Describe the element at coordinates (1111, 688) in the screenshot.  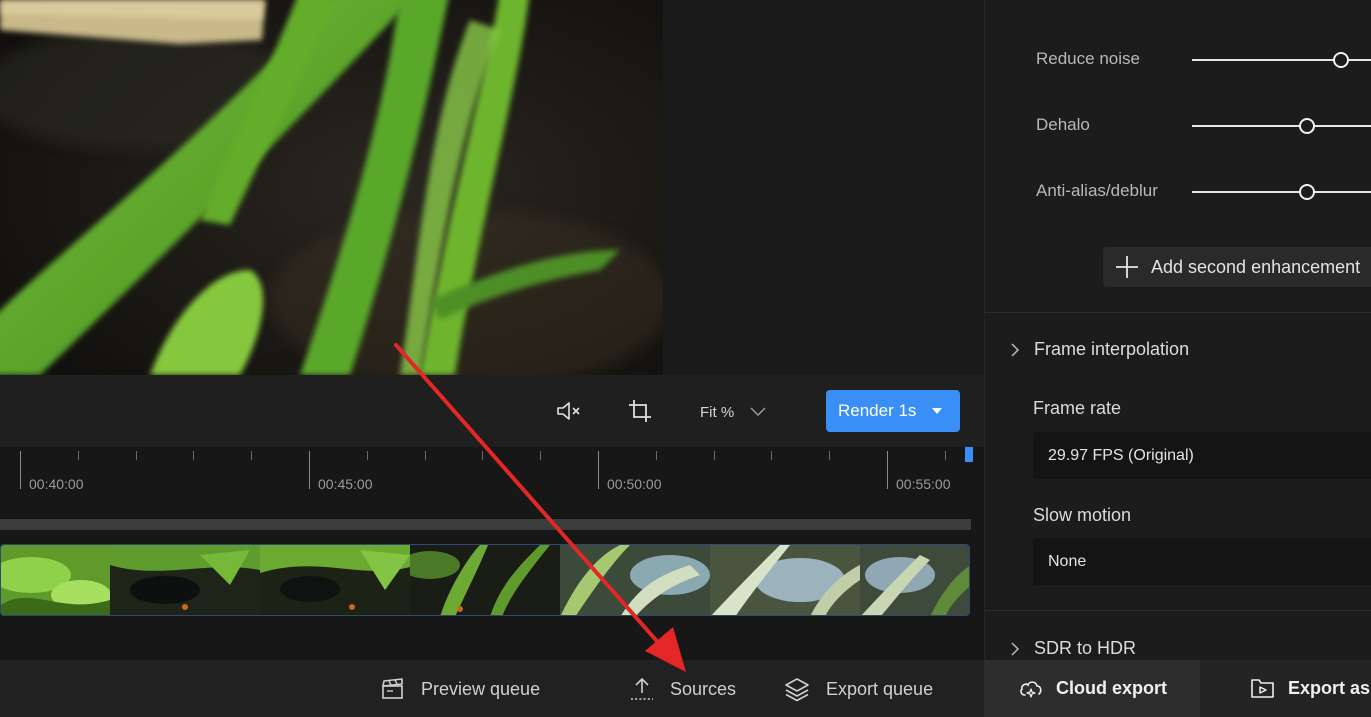
I see `cloud-export-label: Cloud export` at that location.